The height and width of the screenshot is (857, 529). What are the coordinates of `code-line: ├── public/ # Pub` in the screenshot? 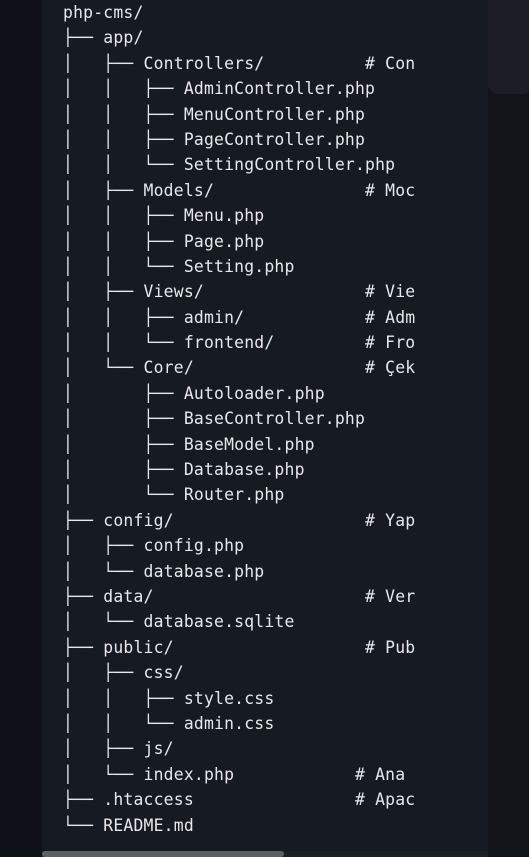 It's located at (239, 647).